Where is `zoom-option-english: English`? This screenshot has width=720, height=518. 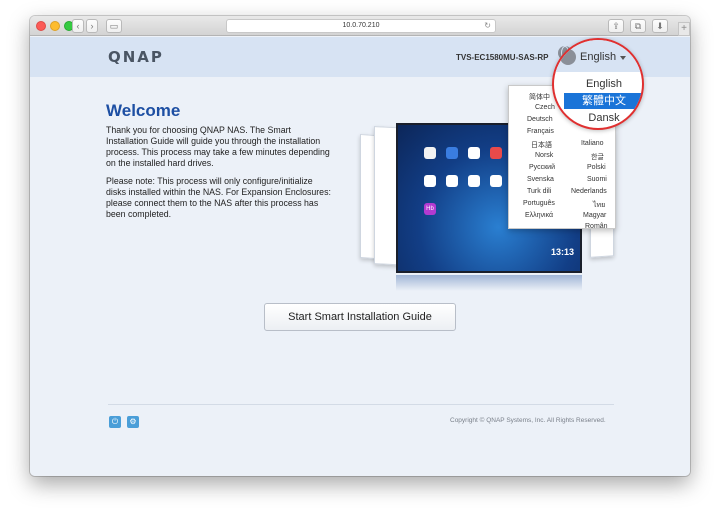
zoom-option-english: English is located at coordinates (603, 84).